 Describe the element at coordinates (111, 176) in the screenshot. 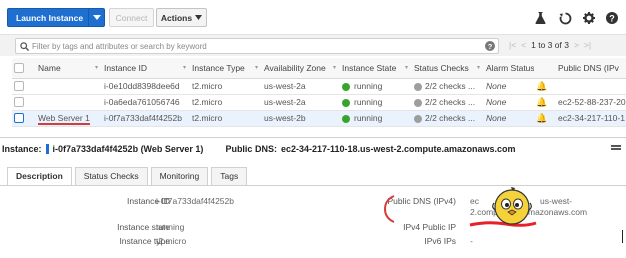

I see `tab-status-checks: Status Checks` at that location.